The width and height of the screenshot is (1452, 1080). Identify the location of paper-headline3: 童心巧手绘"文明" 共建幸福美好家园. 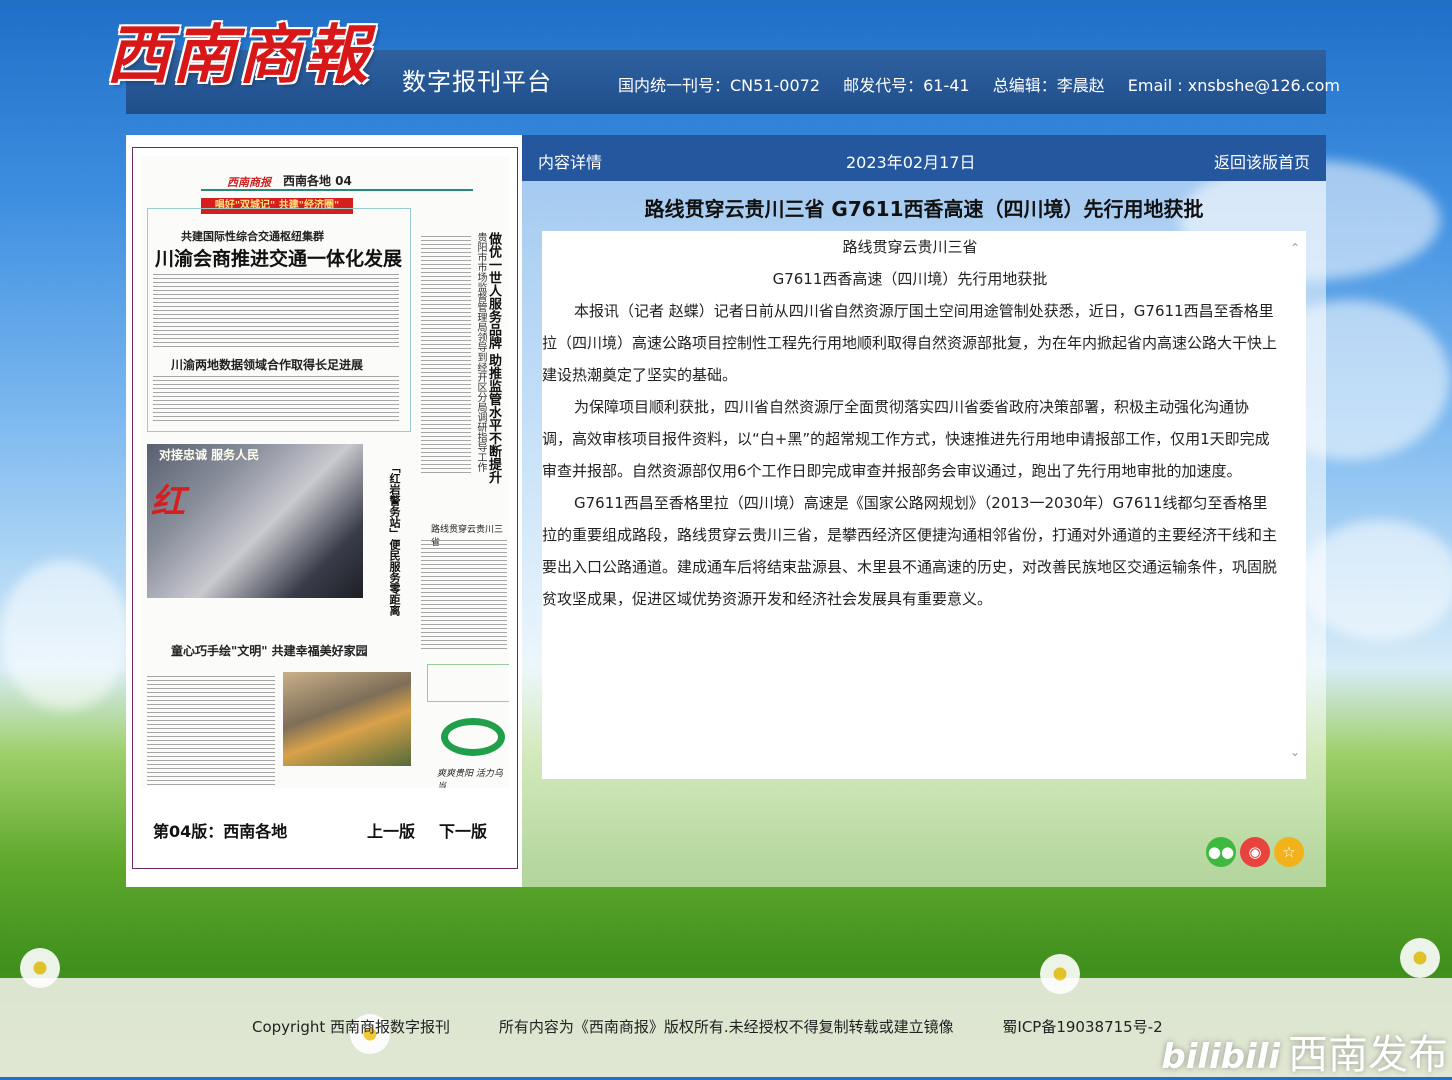
(269, 651).